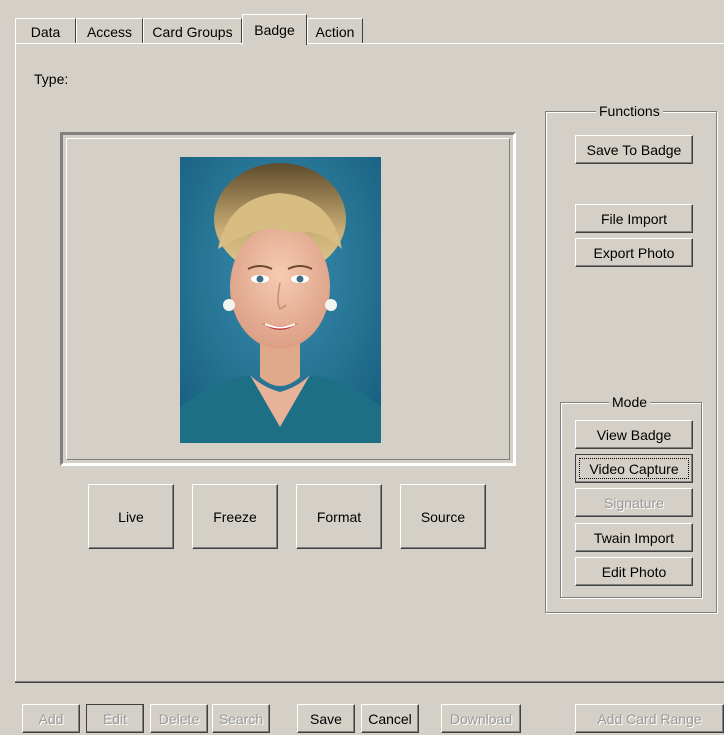 The width and height of the screenshot is (724, 735). Describe the element at coordinates (630, 402) in the screenshot. I see `mode-group-title: Mode` at that location.